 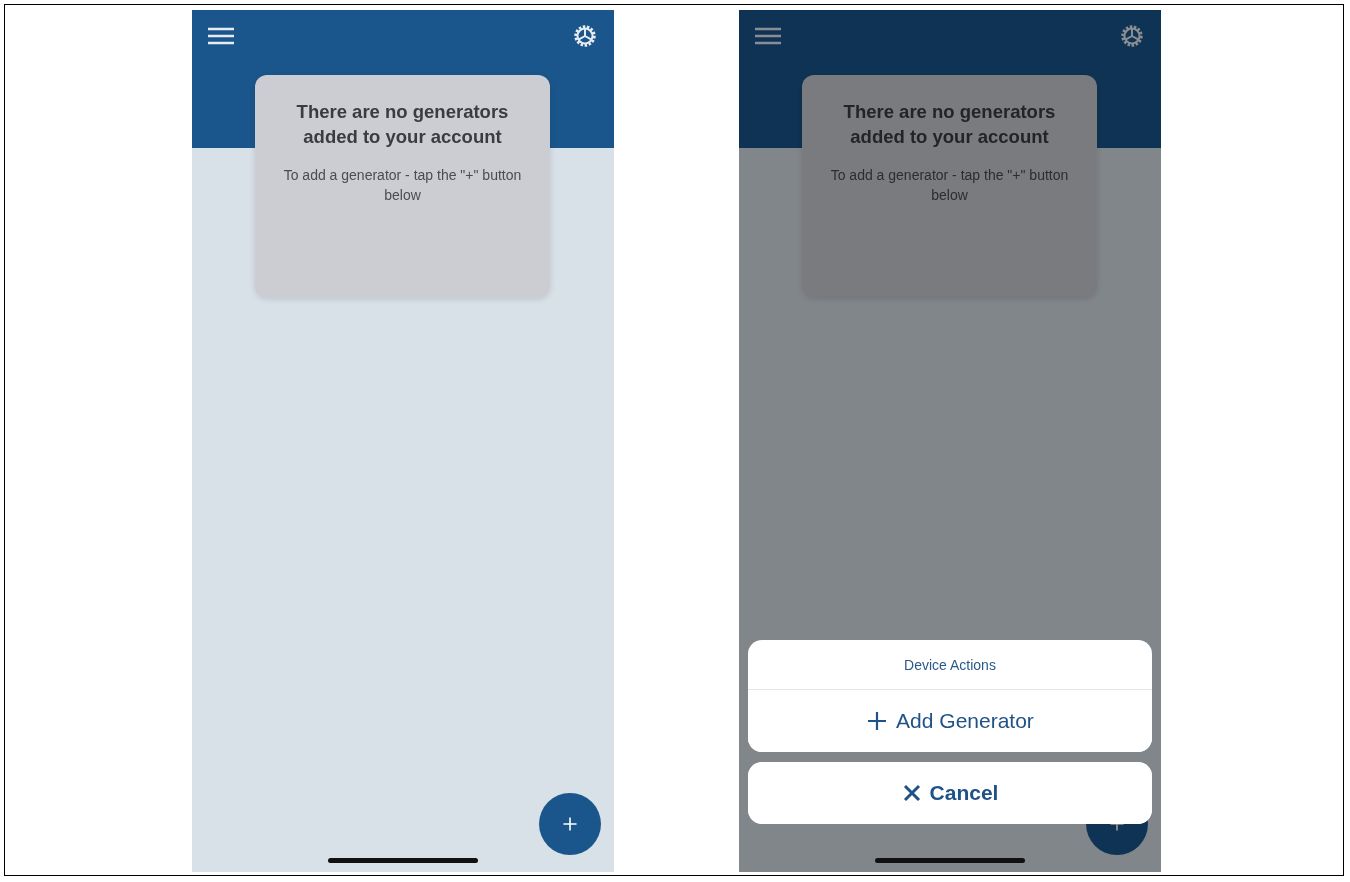 What do you see at coordinates (950, 793) in the screenshot?
I see `cancel-button: Cancel` at bounding box center [950, 793].